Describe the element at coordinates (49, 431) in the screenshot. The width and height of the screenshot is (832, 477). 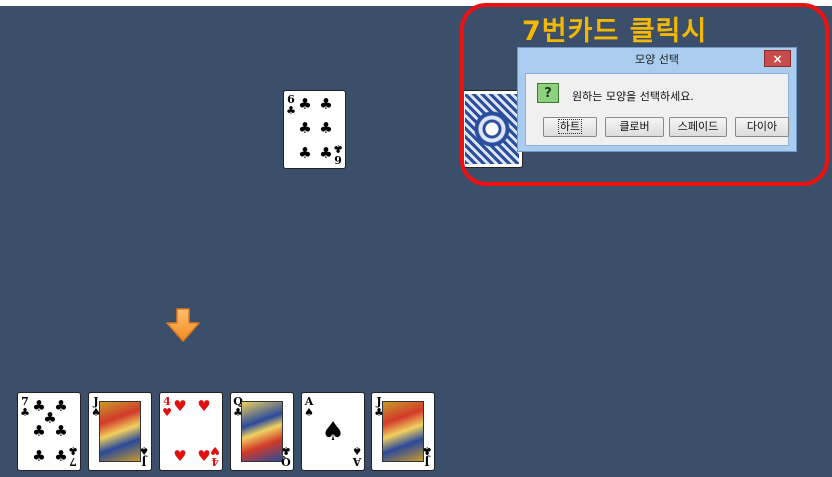
I see `hand-card: 7 ♣ ♣ ♣ ♣ ♣ ♣ ♣ ♣ 7 ♣` at that location.